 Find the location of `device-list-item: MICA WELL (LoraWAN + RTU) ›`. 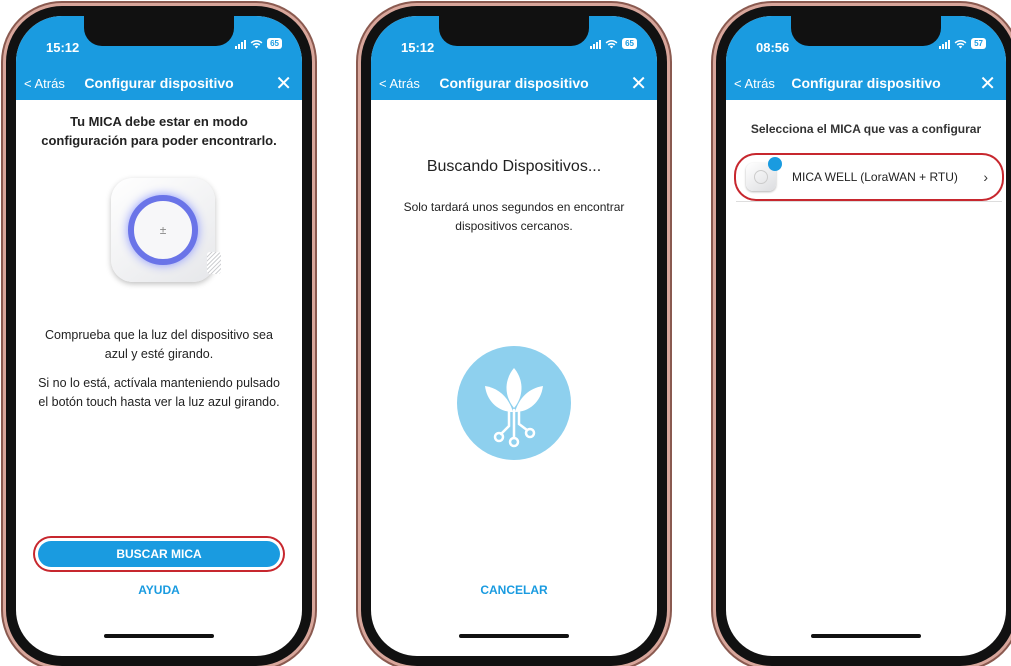

device-list-item: MICA WELL (LoraWAN + RTU) › is located at coordinates (869, 177).